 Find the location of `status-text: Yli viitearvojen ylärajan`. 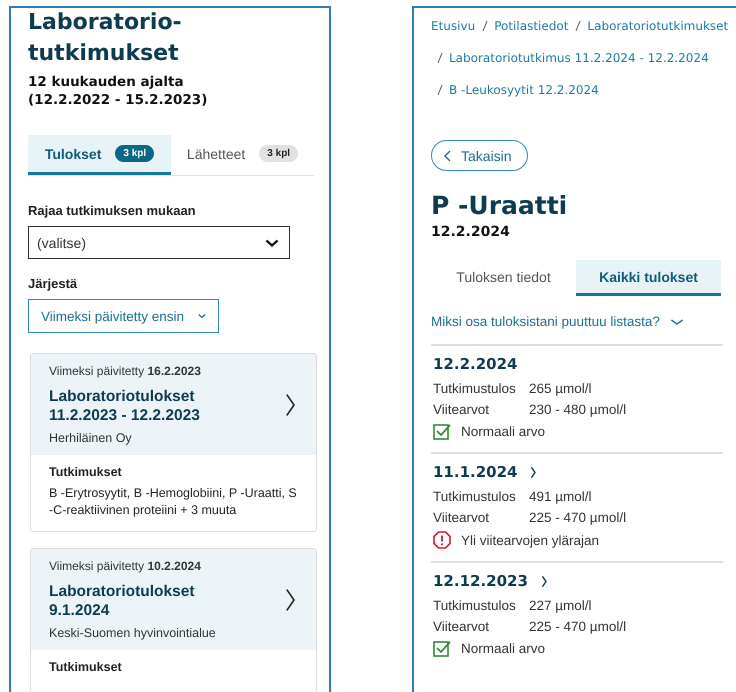

status-text: Yli viitearvojen ylärajan is located at coordinates (530, 540).